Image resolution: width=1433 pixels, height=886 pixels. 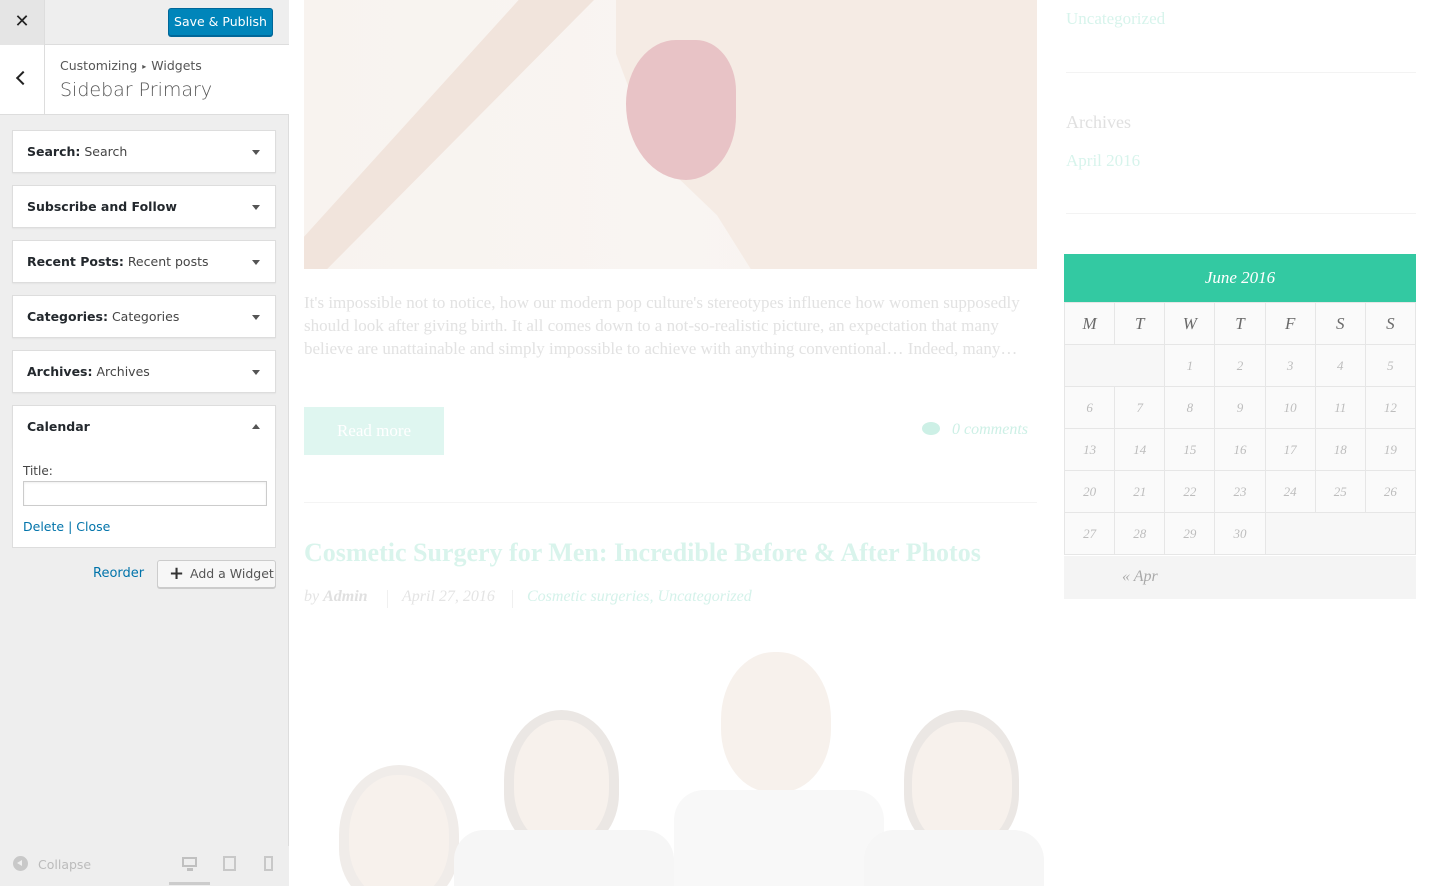 I want to click on calendar-day: 20, so click(x=1089, y=491).